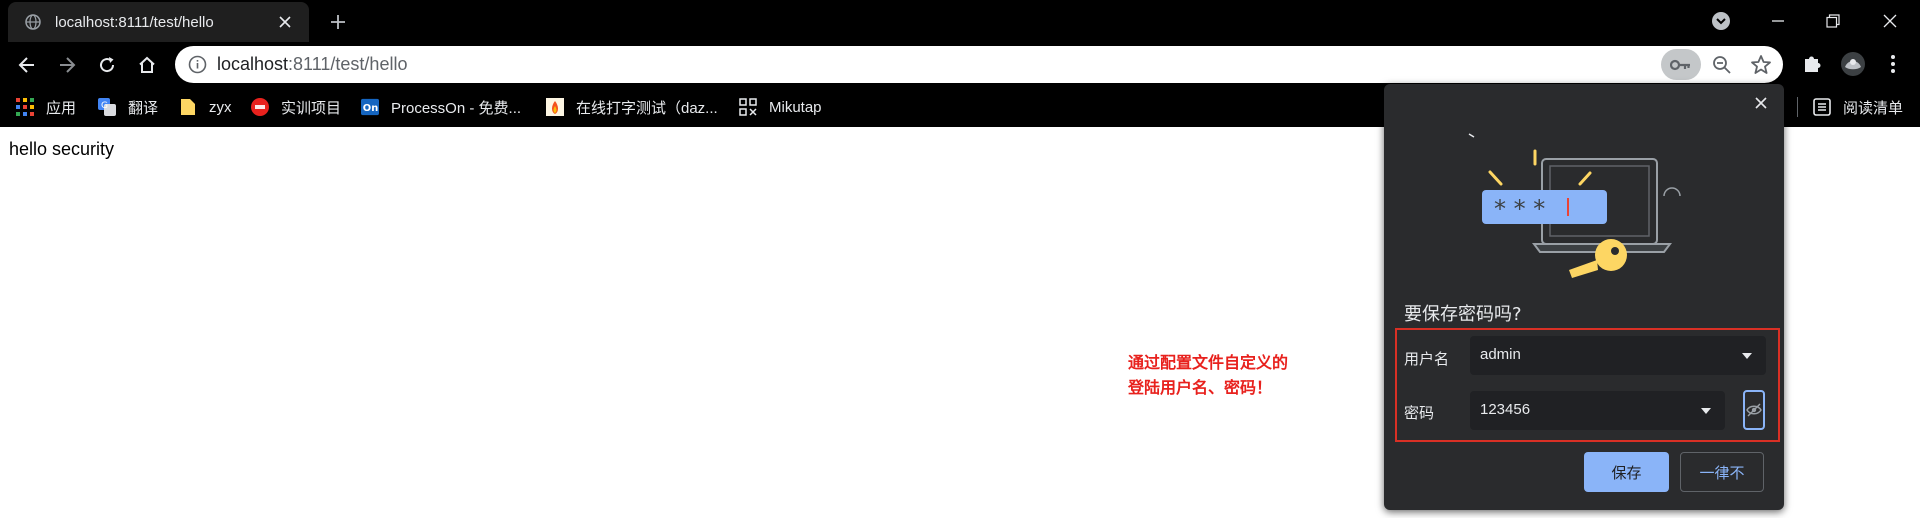 Image resolution: width=1920 pixels, height=518 pixels. I want to click on browser-menu-icon, so click(1893, 64).